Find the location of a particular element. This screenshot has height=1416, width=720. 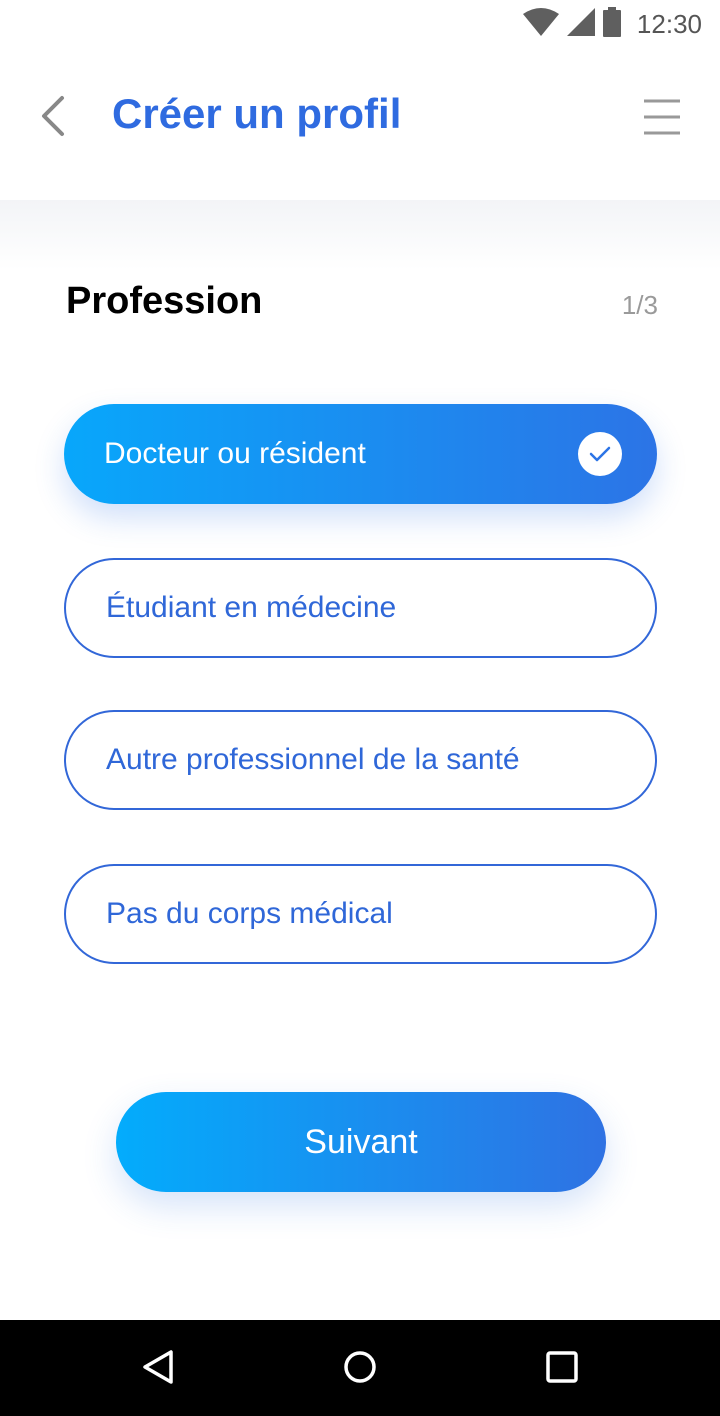

nav-back-button is located at coordinates (159, 1369).